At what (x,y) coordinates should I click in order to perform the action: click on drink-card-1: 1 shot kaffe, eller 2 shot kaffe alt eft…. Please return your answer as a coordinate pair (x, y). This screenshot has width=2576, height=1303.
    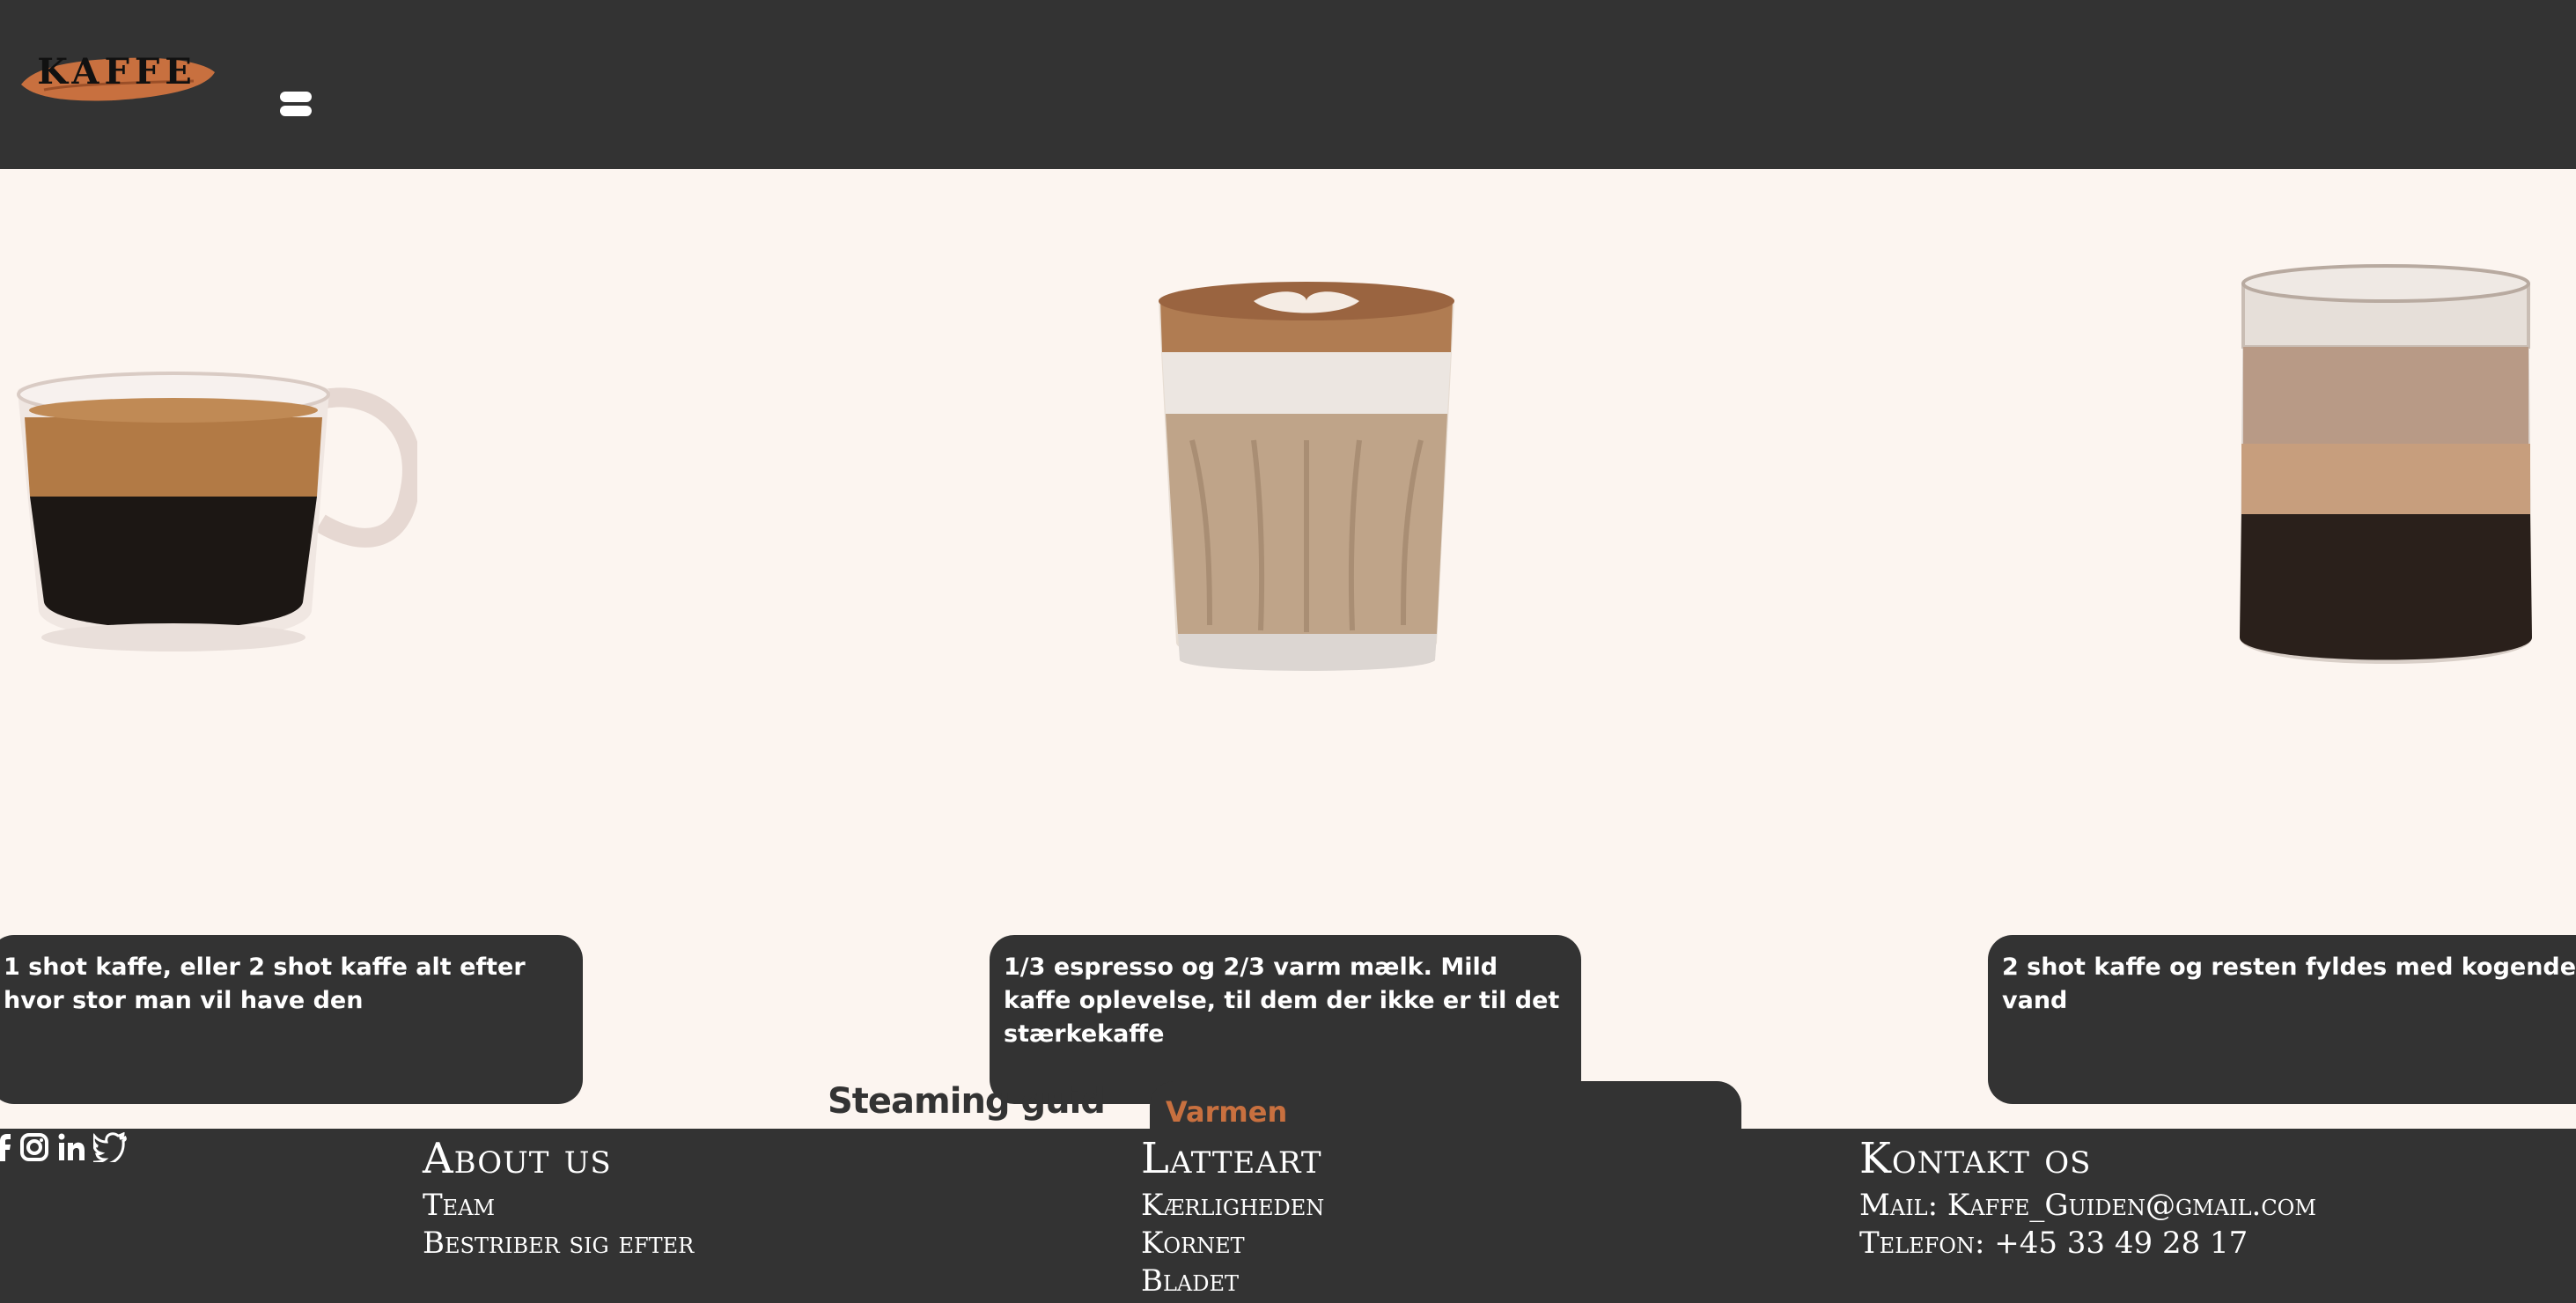
    Looking at the image, I should click on (291, 1019).